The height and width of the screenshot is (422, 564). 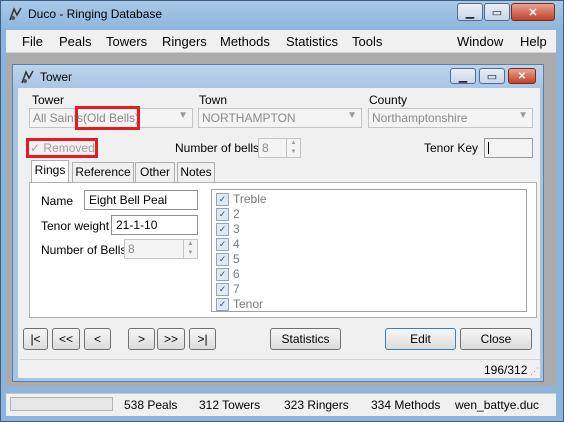 I want to click on bell-label: Tenor, so click(x=248, y=304).